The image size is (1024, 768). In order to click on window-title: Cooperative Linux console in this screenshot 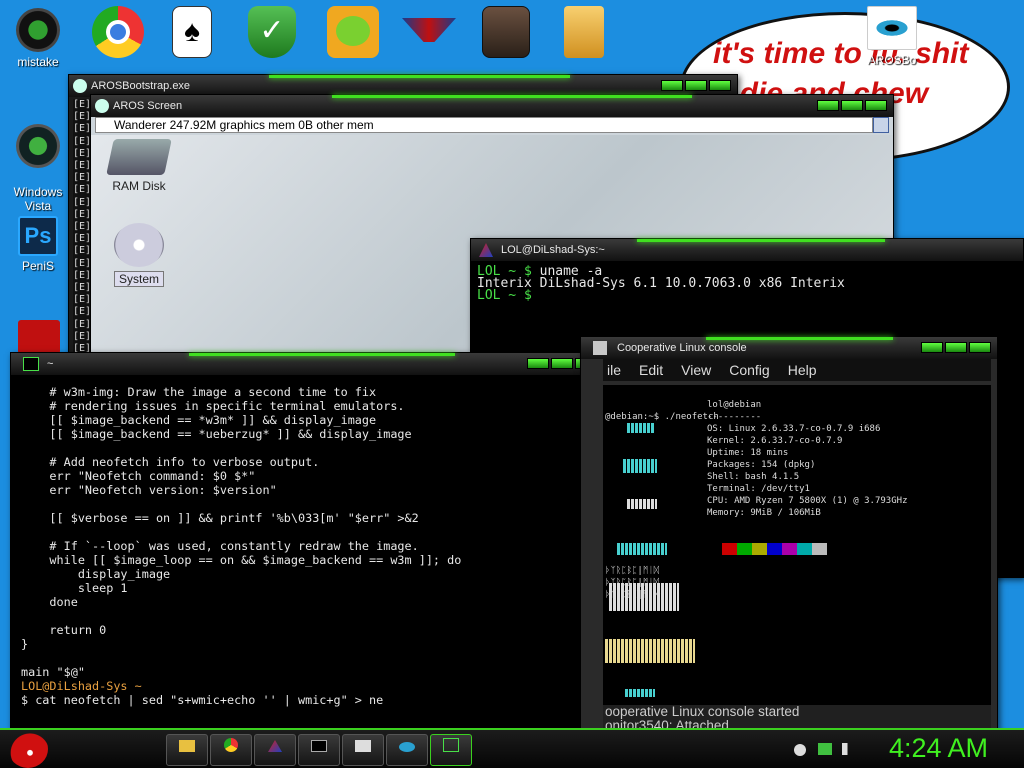, I will do `click(682, 348)`.